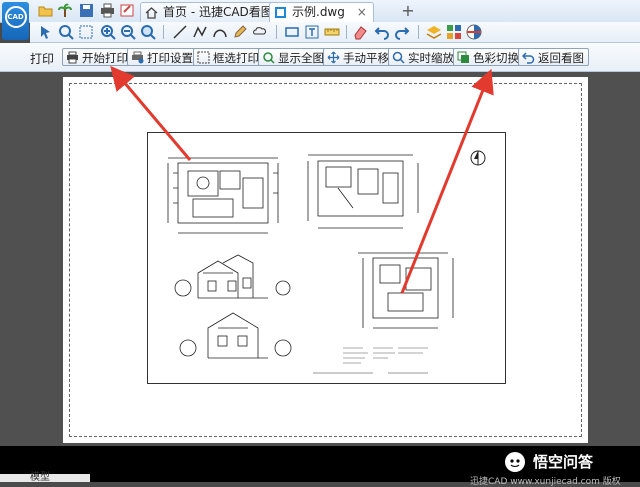 The width and height of the screenshot is (640, 487). What do you see at coordinates (46, 32) in the screenshot?
I see `cursor-select-icon` at bounding box center [46, 32].